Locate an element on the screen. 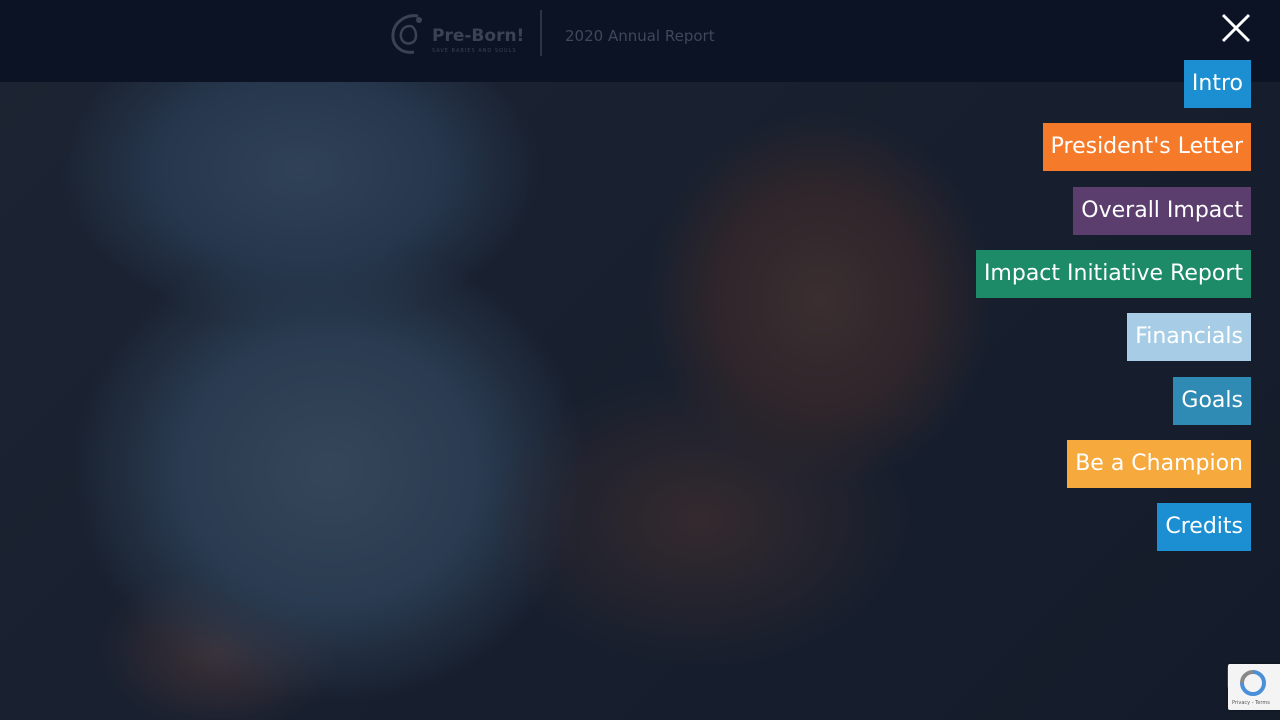  menu-item-be-a-champion: Be a Champion is located at coordinates (1159, 464).